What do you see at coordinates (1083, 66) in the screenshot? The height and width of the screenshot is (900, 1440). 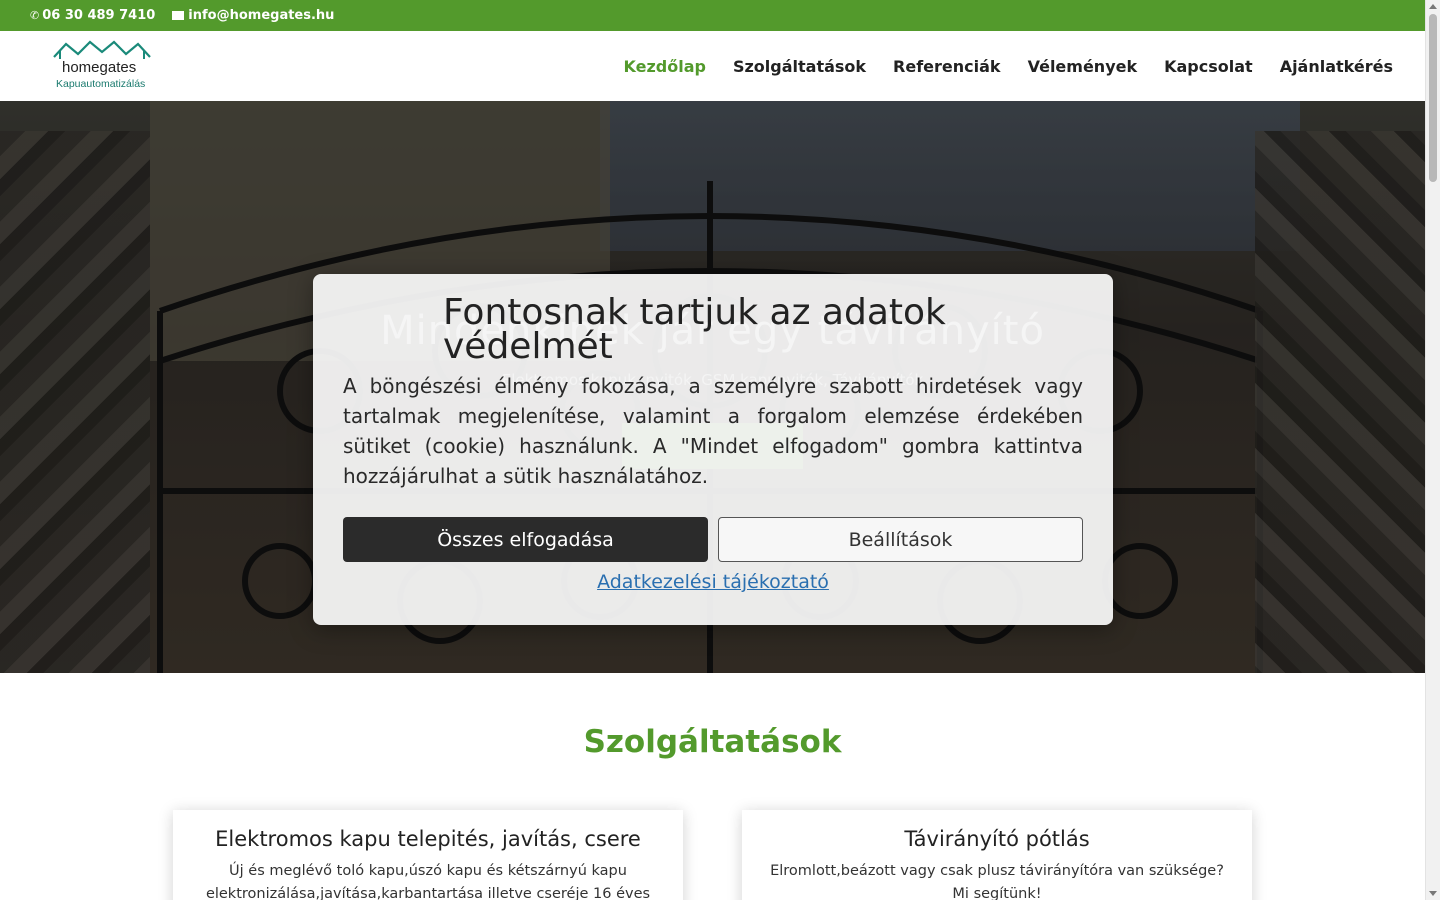 I see `nav-item-velemenyek: Vélemények` at bounding box center [1083, 66].